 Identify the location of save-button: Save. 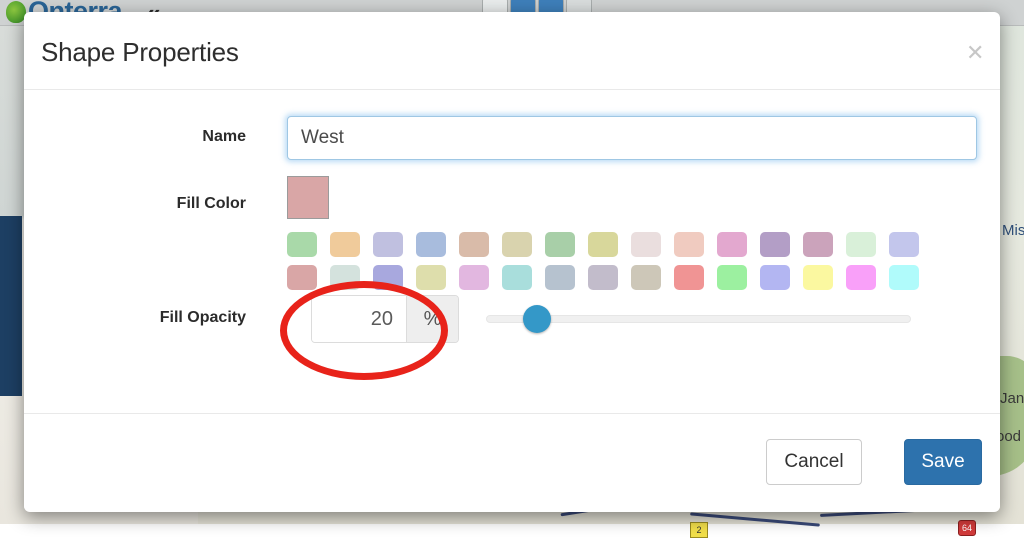
(943, 462).